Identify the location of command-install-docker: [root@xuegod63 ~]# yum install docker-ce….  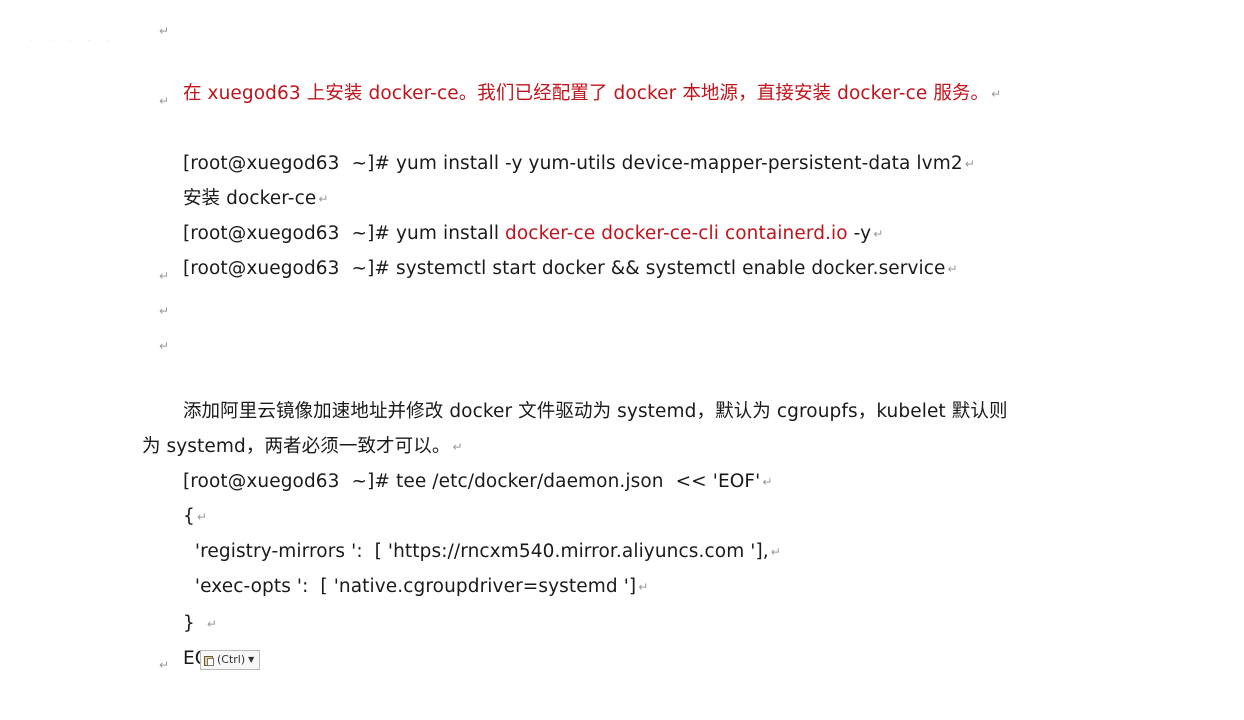
(521, 216).